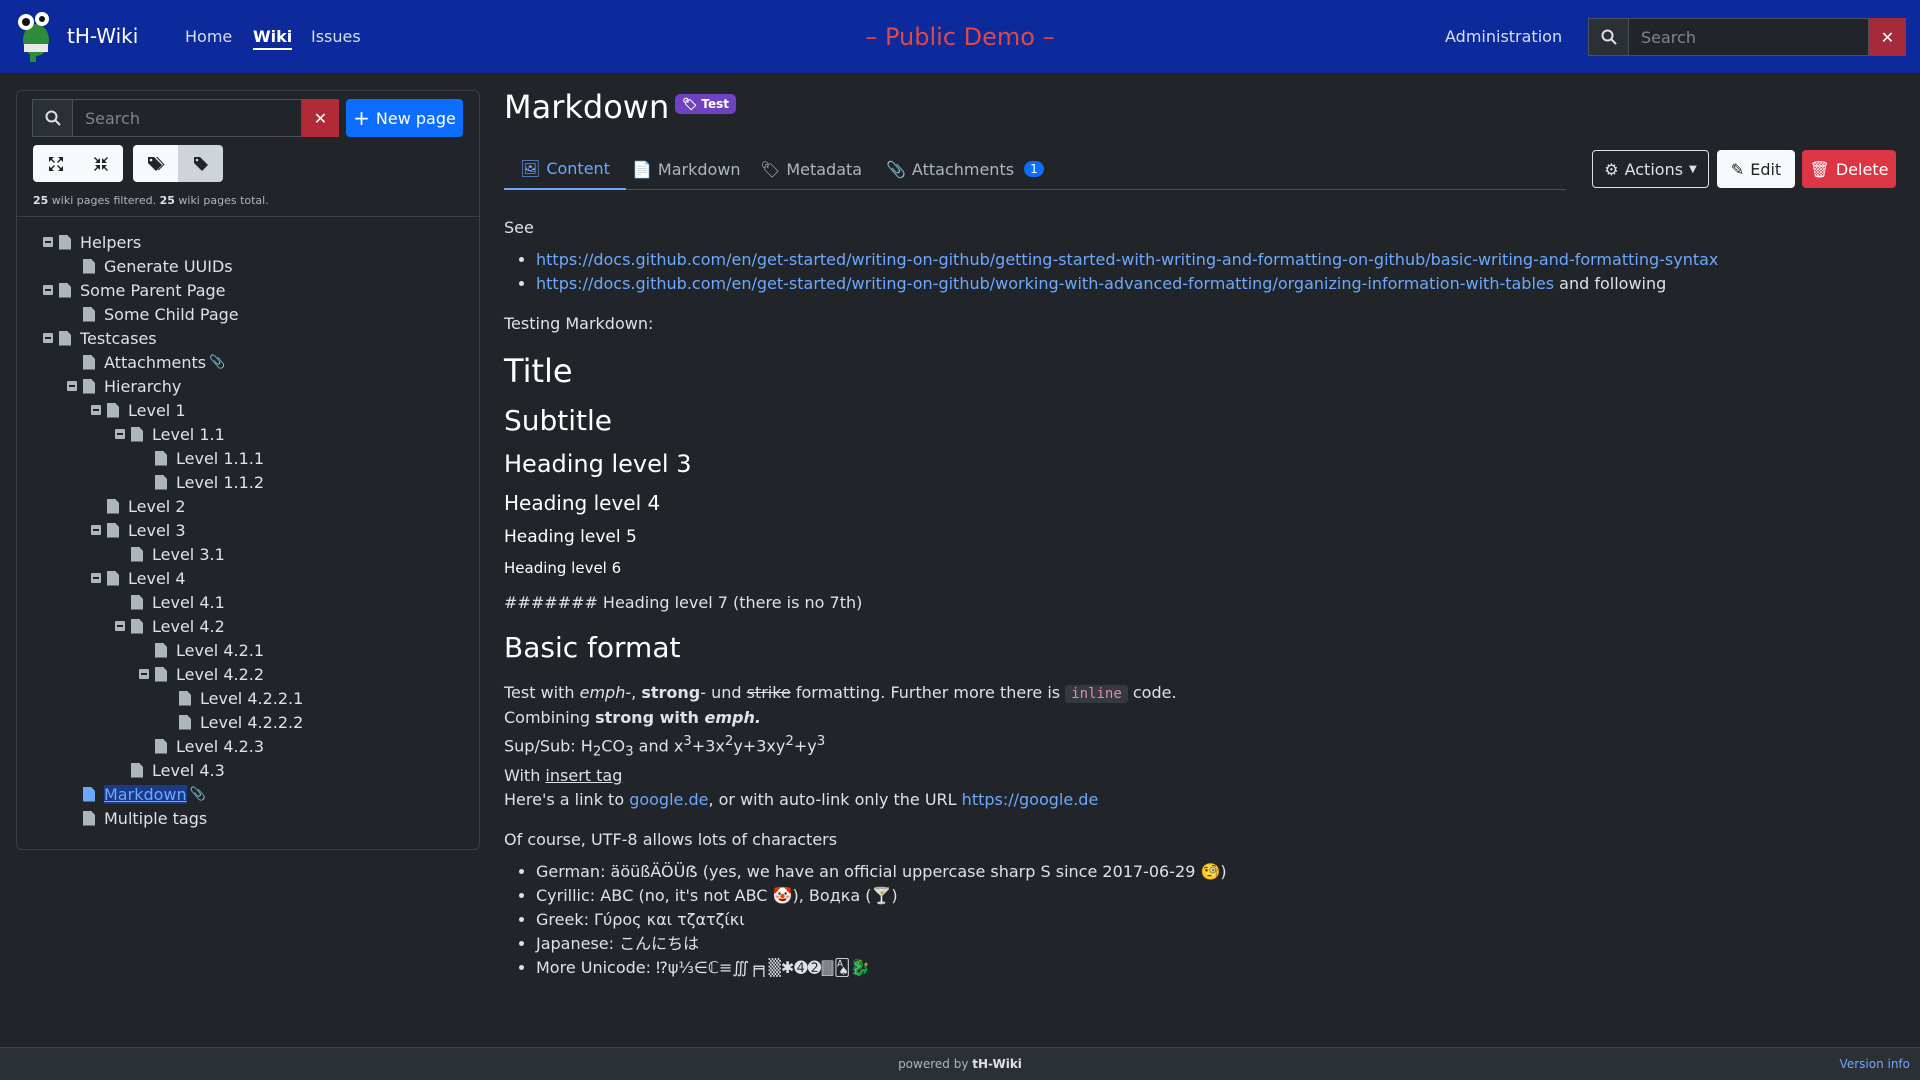 This screenshot has width=1920, height=1080. Describe the element at coordinates (584, 776) in the screenshot. I see `insert-text: insert tag` at that location.